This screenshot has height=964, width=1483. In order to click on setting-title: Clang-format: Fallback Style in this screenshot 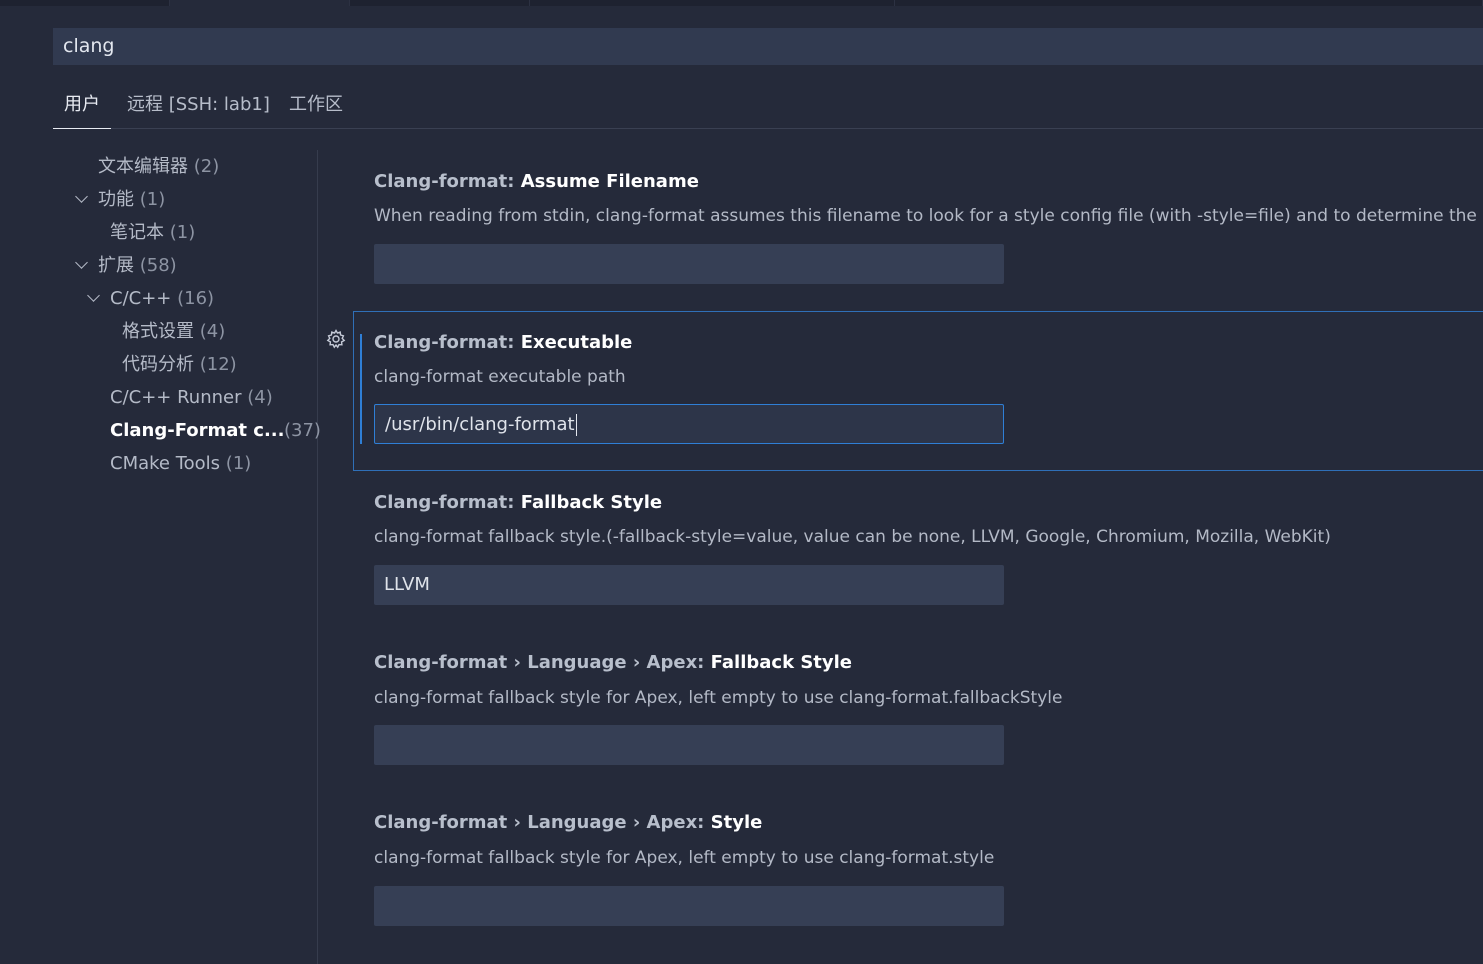, I will do `click(518, 502)`.